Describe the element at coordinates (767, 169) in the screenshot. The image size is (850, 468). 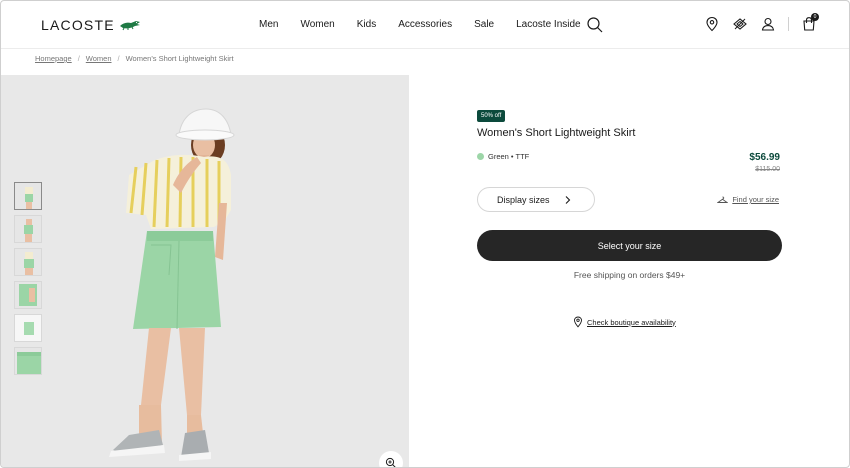
I see `original-price: $115.00` at that location.